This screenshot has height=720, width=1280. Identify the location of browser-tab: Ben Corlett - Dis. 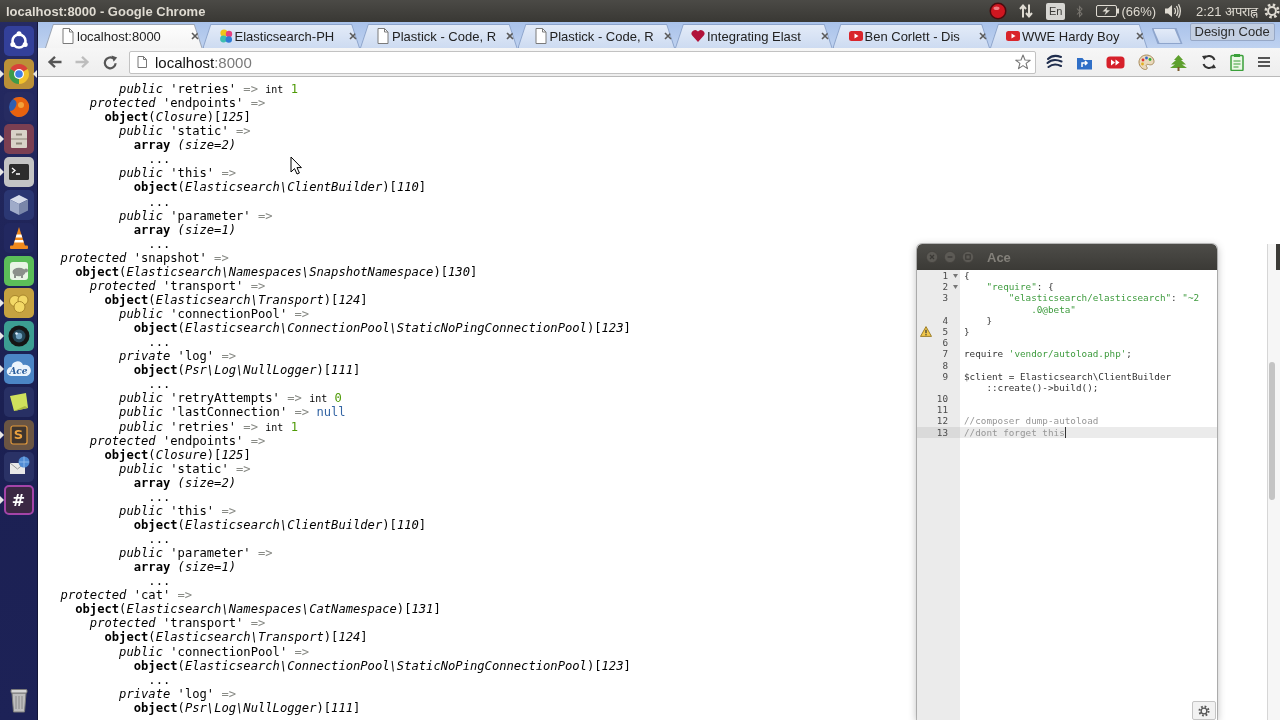
(911, 36).